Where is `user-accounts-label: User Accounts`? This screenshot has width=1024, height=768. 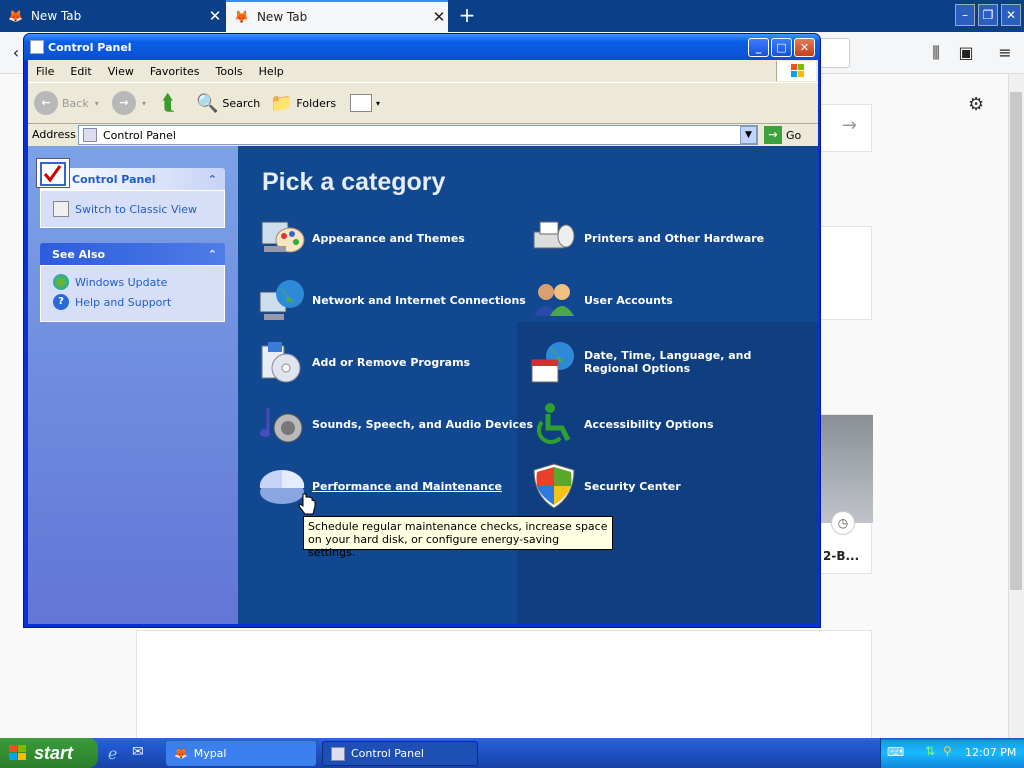 user-accounts-label: User Accounts is located at coordinates (628, 300).